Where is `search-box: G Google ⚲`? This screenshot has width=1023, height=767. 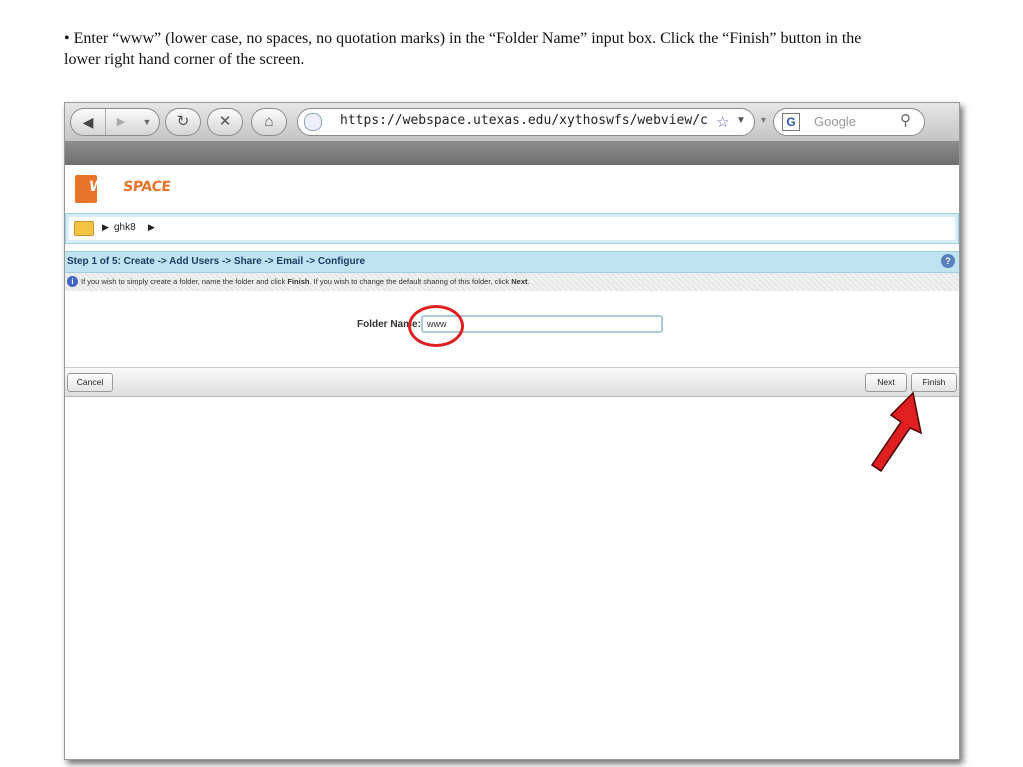 search-box: G Google ⚲ is located at coordinates (849, 122).